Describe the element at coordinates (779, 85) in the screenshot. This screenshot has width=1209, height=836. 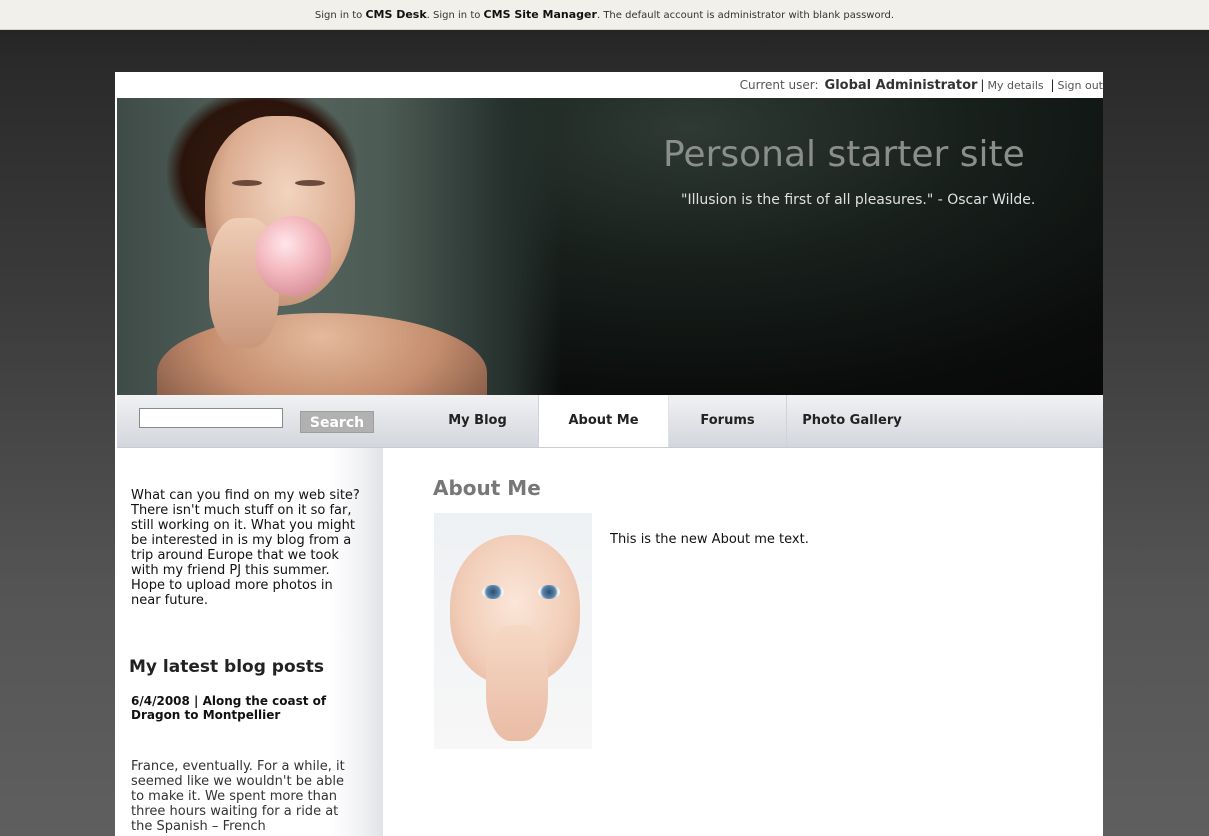
I see `current-user-label: Current user:` at that location.